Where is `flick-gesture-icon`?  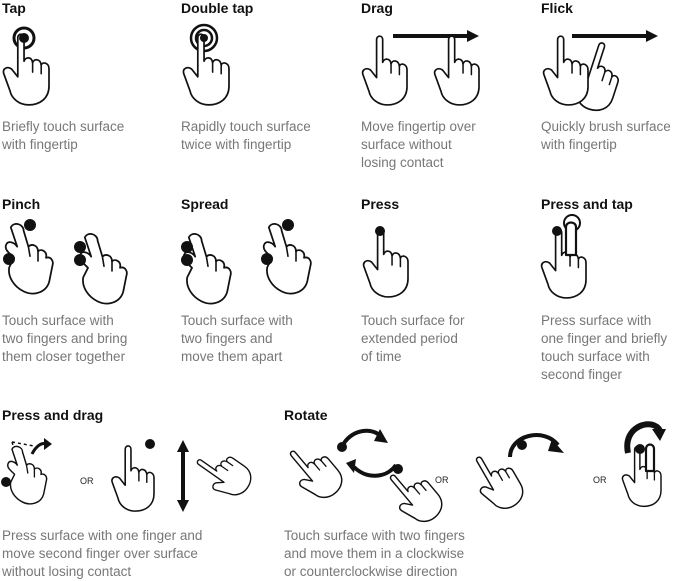 flick-gesture-icon is located at coordinates (600, 73).